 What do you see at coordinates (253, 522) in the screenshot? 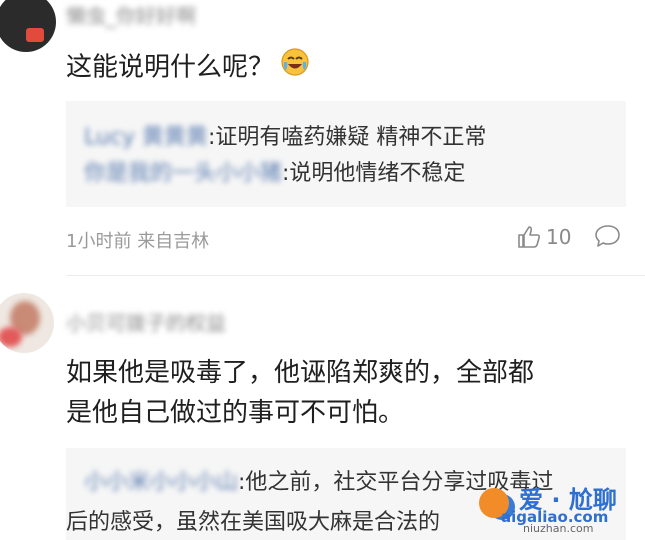
I see `reply-text-continued: 后的感受，虽然在美国吸大麻是合法的` at bounding box center [253, 522].